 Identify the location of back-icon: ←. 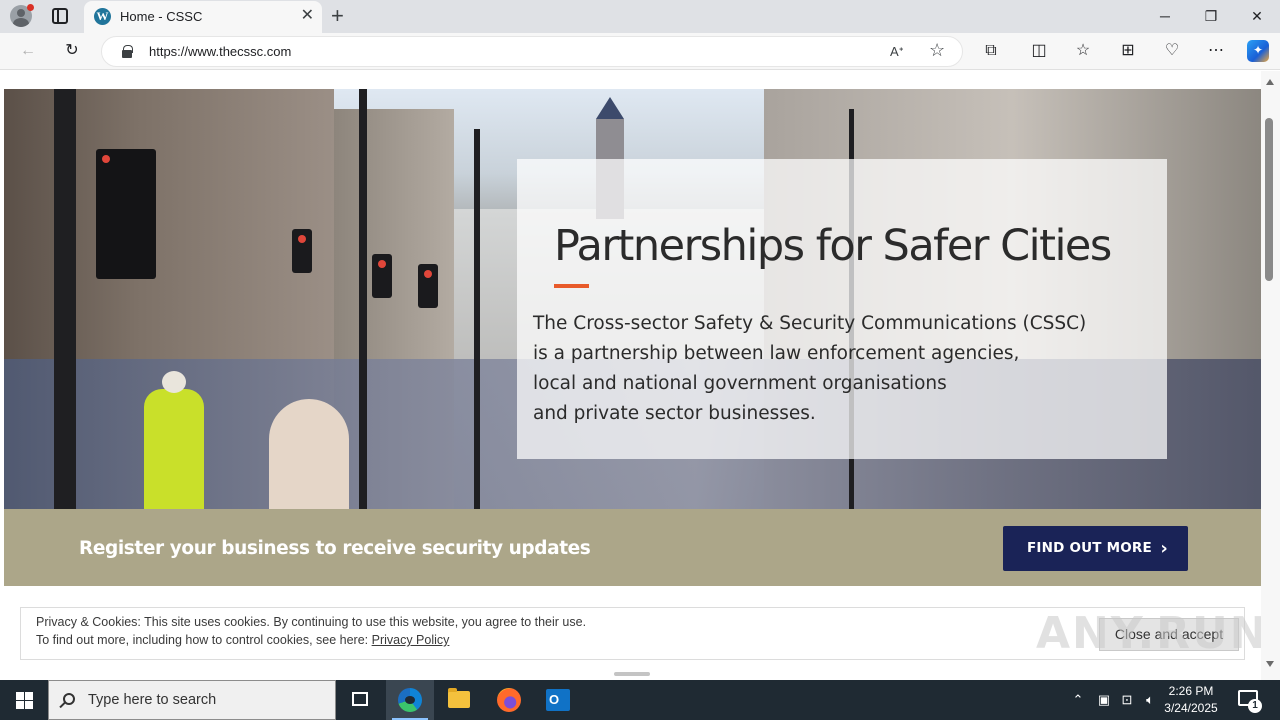
(28, 51).